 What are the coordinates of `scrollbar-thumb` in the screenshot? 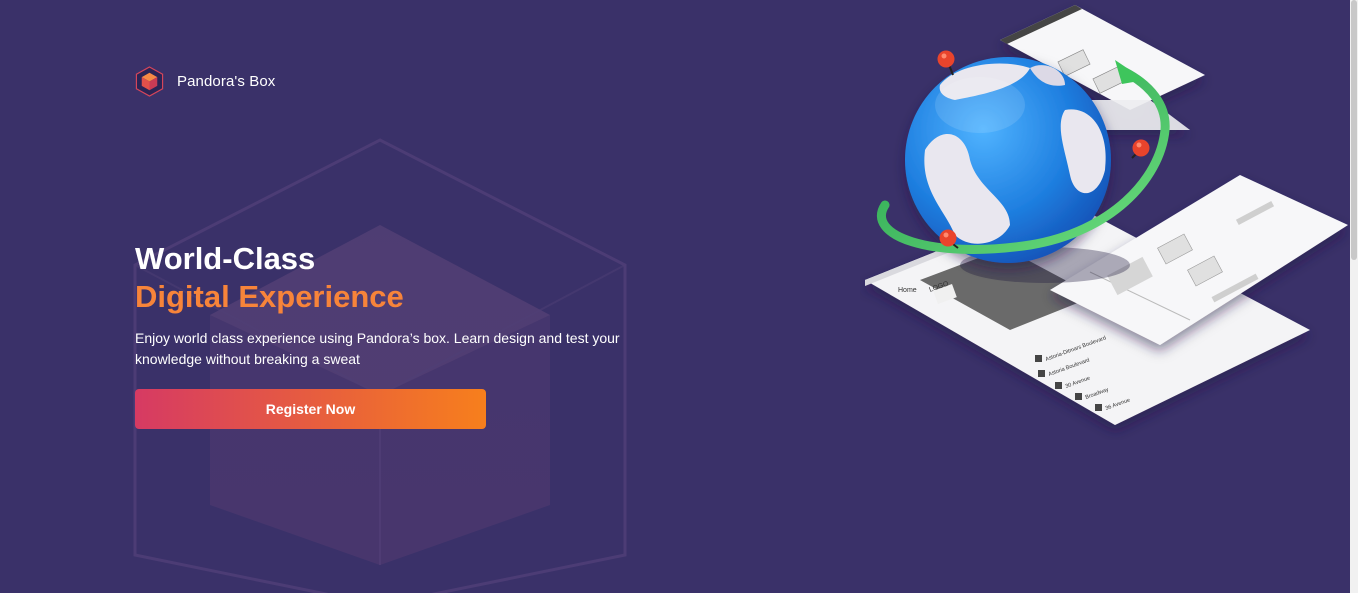 It's located at (1354, 130).